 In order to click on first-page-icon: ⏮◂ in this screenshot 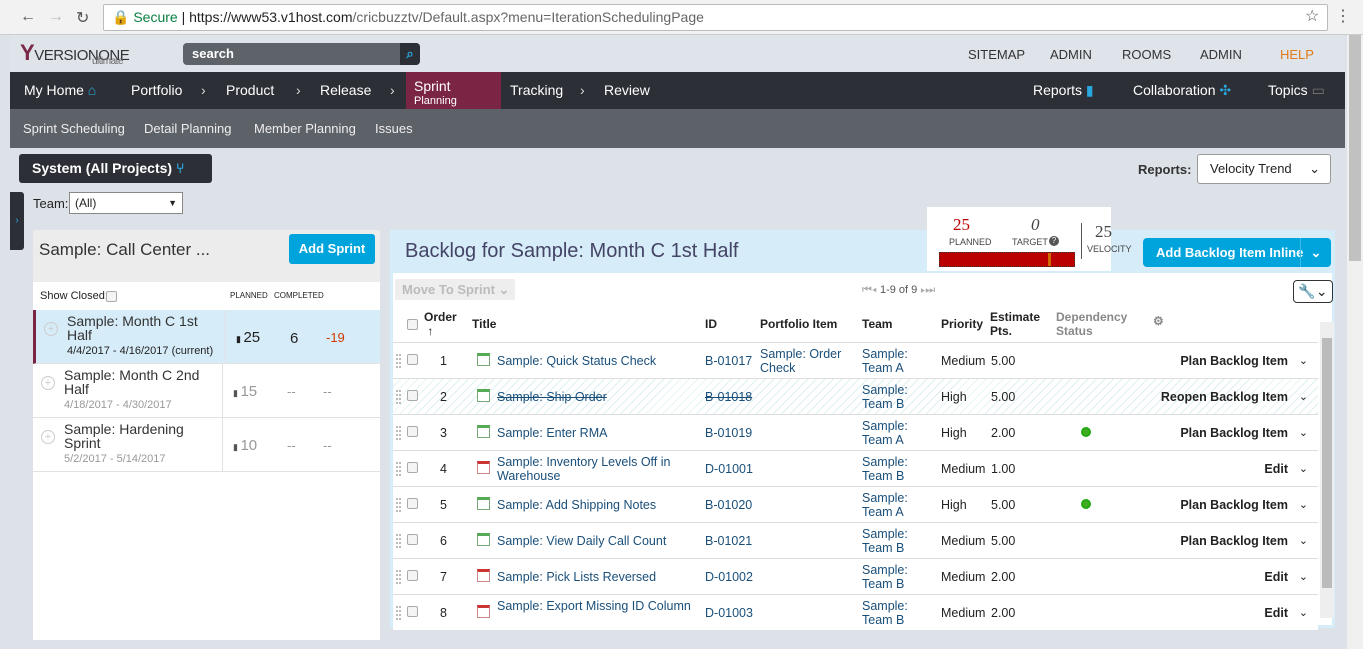, I will do `click(869, 290)`.